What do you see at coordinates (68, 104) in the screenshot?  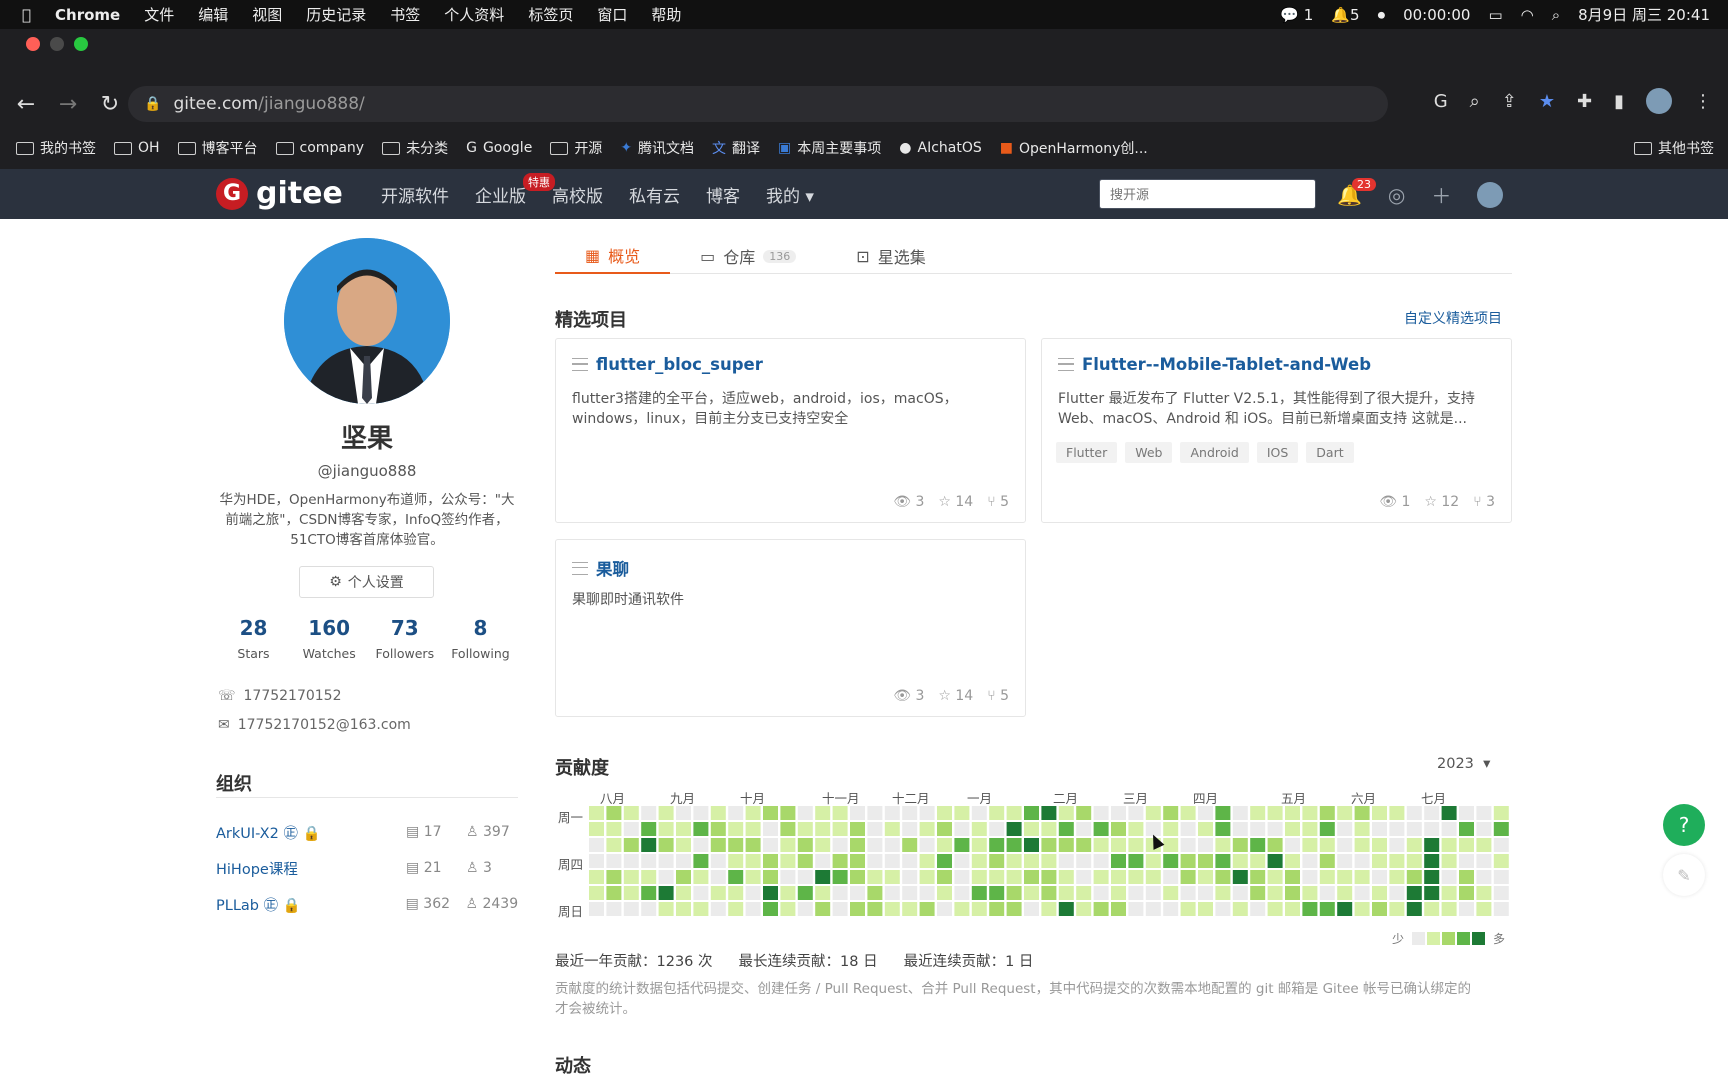 I see `forward-arrow-icon: →` at bounding box center [68, 104].